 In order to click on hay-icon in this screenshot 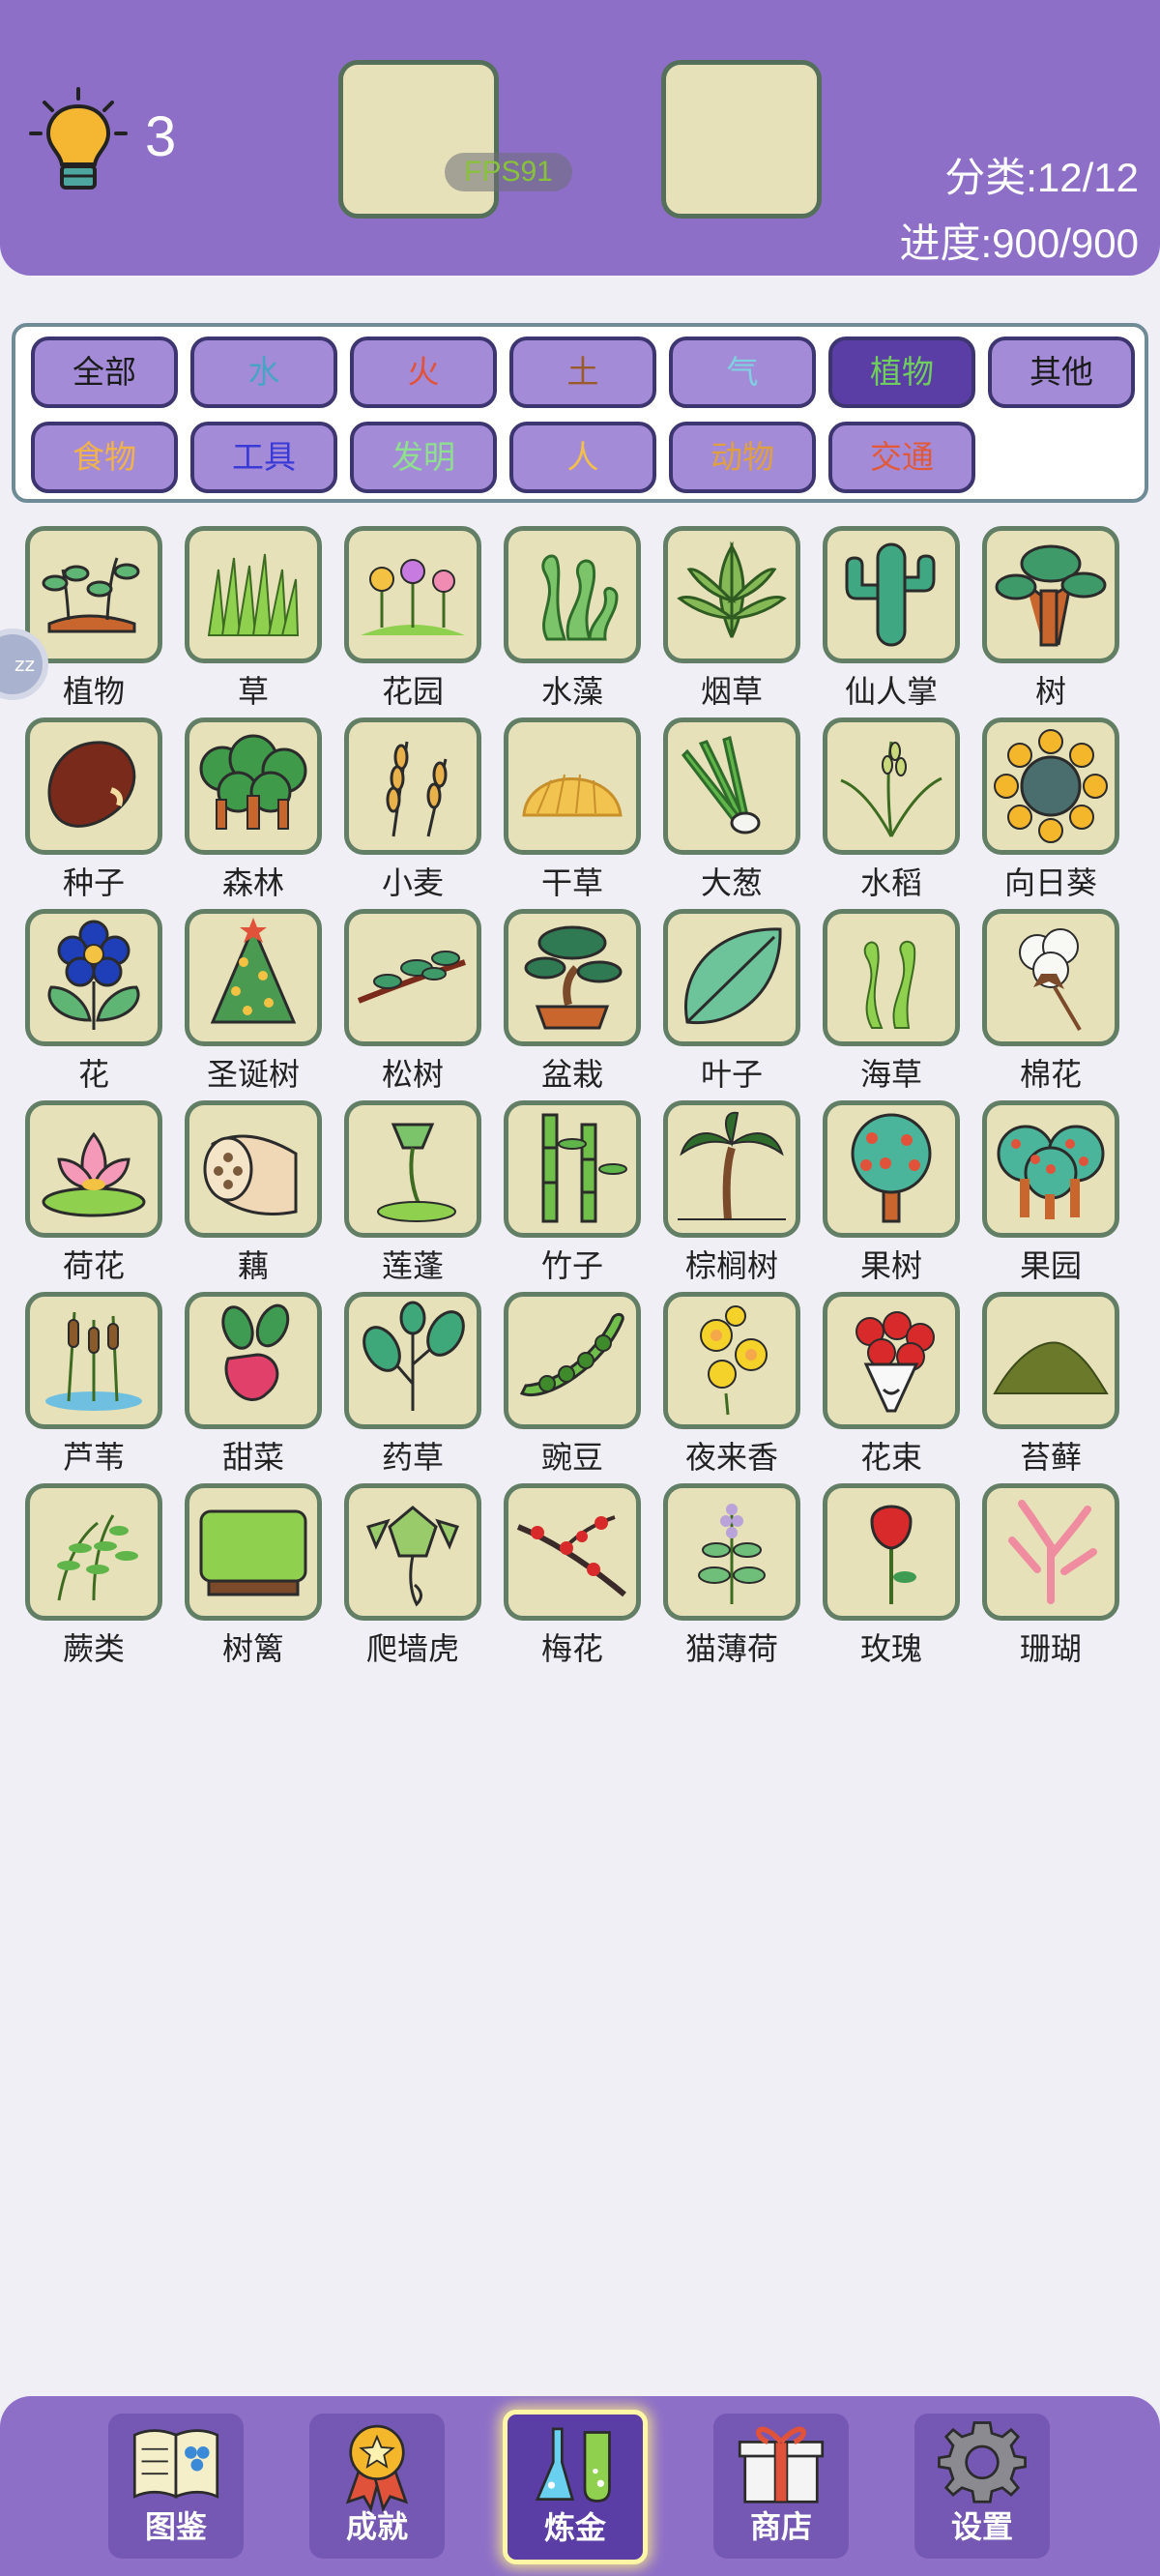, I will do `click(573, 795)`.